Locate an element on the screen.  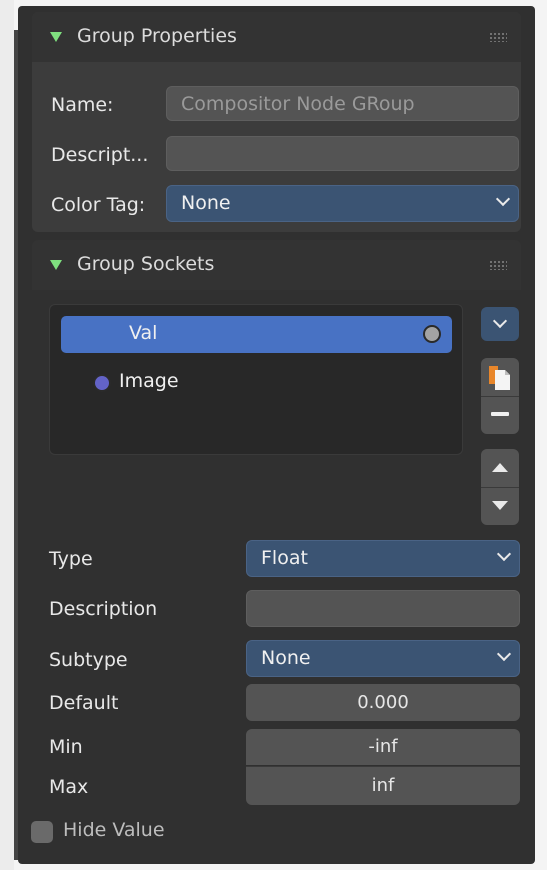
socket-item-label: Image is located at coordinates (149, 381).